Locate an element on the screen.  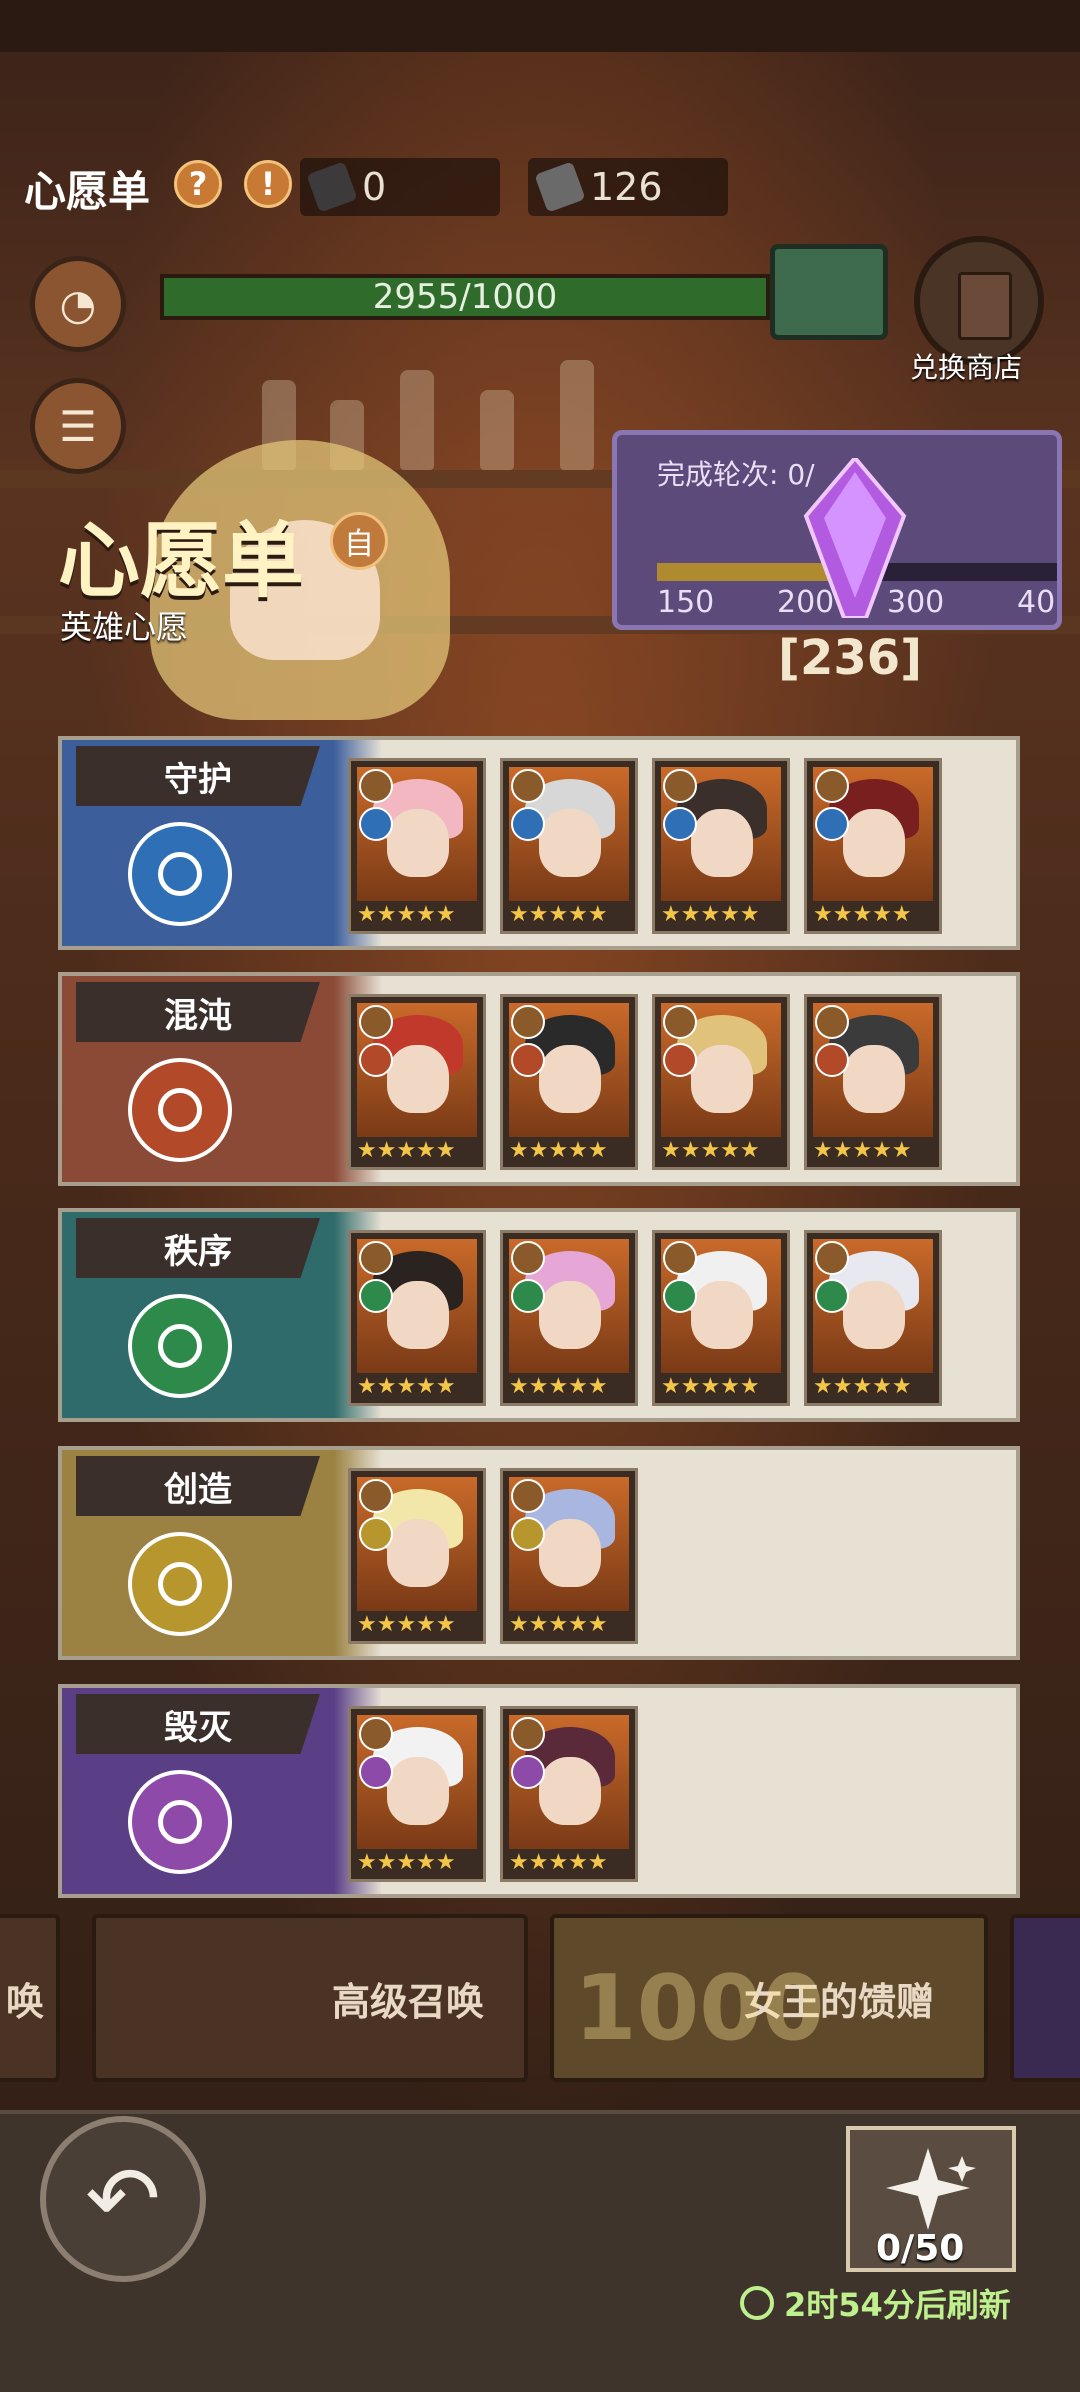
advanced-summon-card: 高级召唤 is located at coordinates (310, 1998).